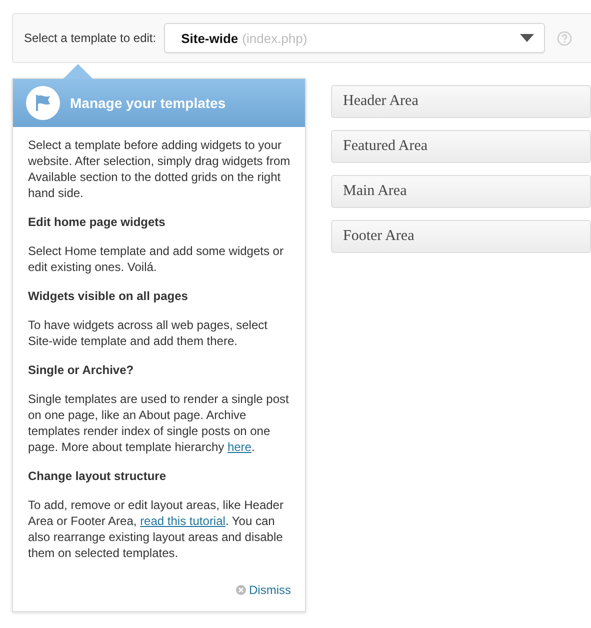 The height and width of the screenshot is (628, 591). Describe the element at coordinates (159, 169) in the screenshot. I see `help-paragraph: Select a template before adding widgets to your website. After selection, simply drag widgets from Available section to the dotted grids on the right hand side.` at that location.